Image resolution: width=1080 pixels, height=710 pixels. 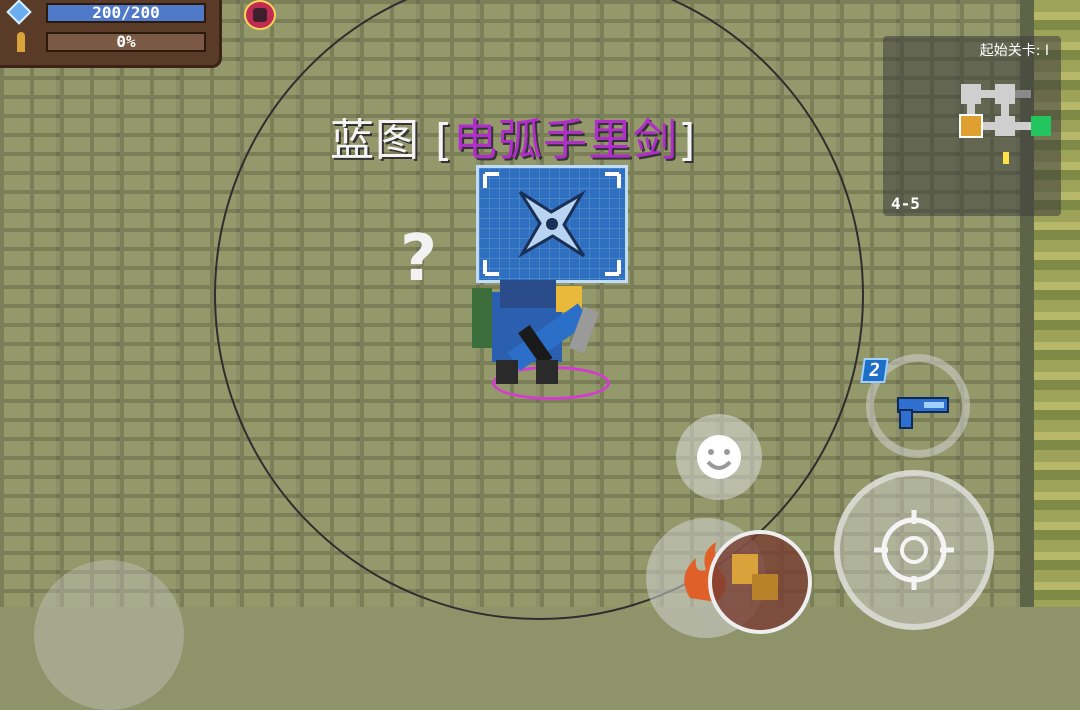 I want to click on emote-button, so click(x=719, y=457).